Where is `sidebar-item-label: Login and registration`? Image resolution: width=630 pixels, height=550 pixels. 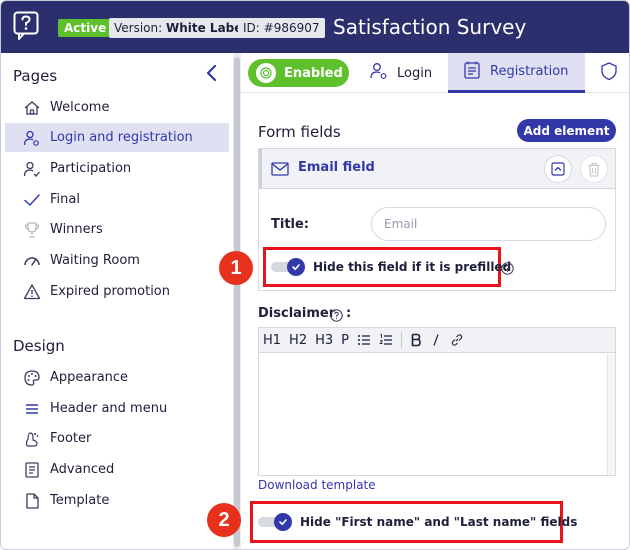 sidebar-item-label: Login and registration is located at coordinates (121, 137).